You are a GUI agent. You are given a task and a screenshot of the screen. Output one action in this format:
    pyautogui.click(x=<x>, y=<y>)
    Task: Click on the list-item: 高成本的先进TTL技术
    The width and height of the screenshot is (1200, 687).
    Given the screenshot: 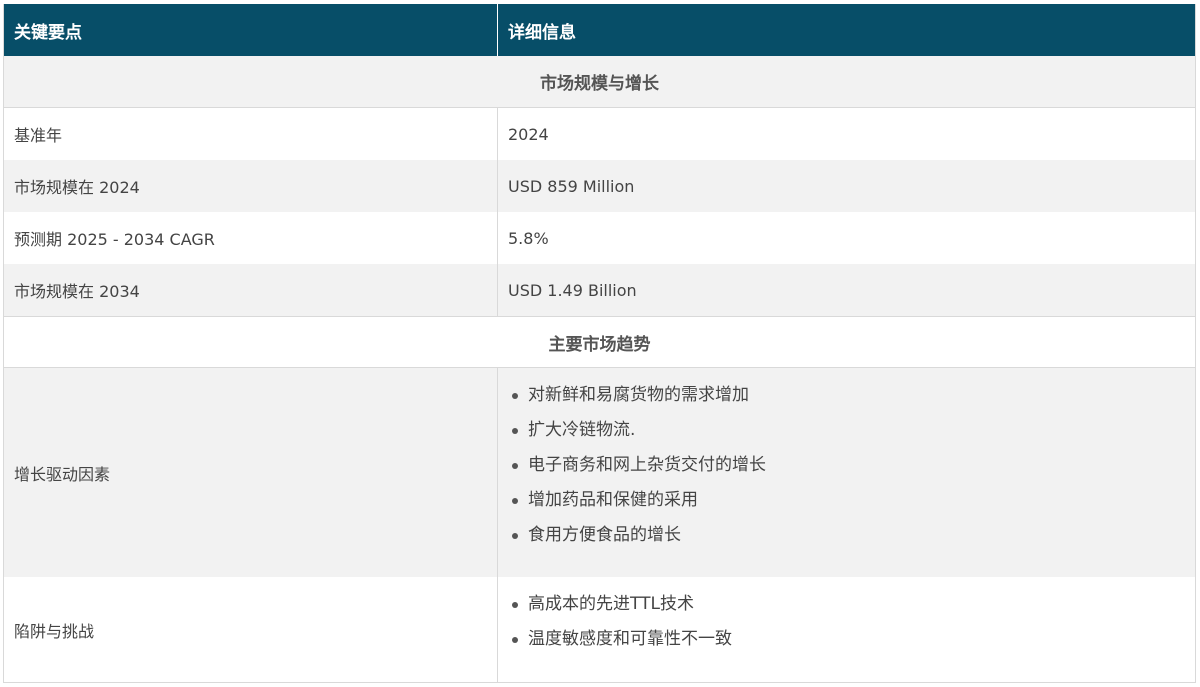 What is the action you would take?
    pyautogui.click(x=620, y=604)
    